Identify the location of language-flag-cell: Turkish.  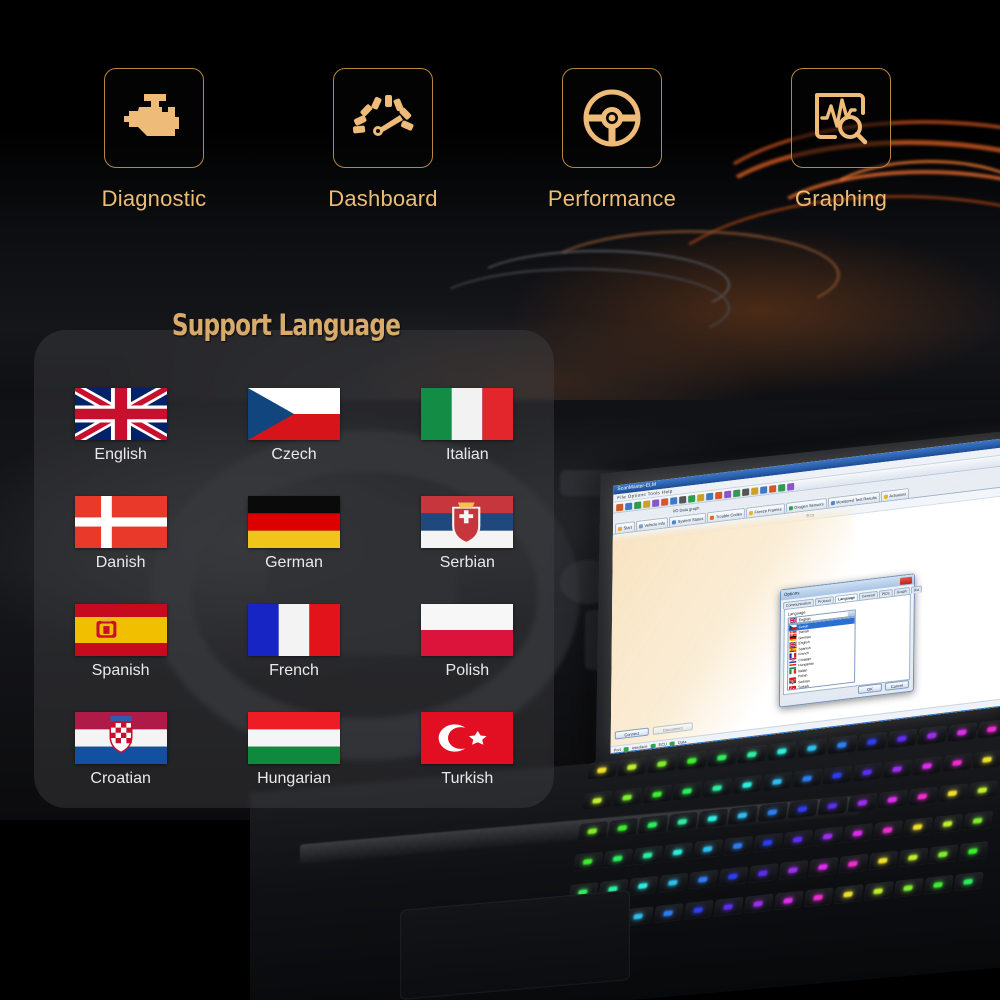
(467, 750).